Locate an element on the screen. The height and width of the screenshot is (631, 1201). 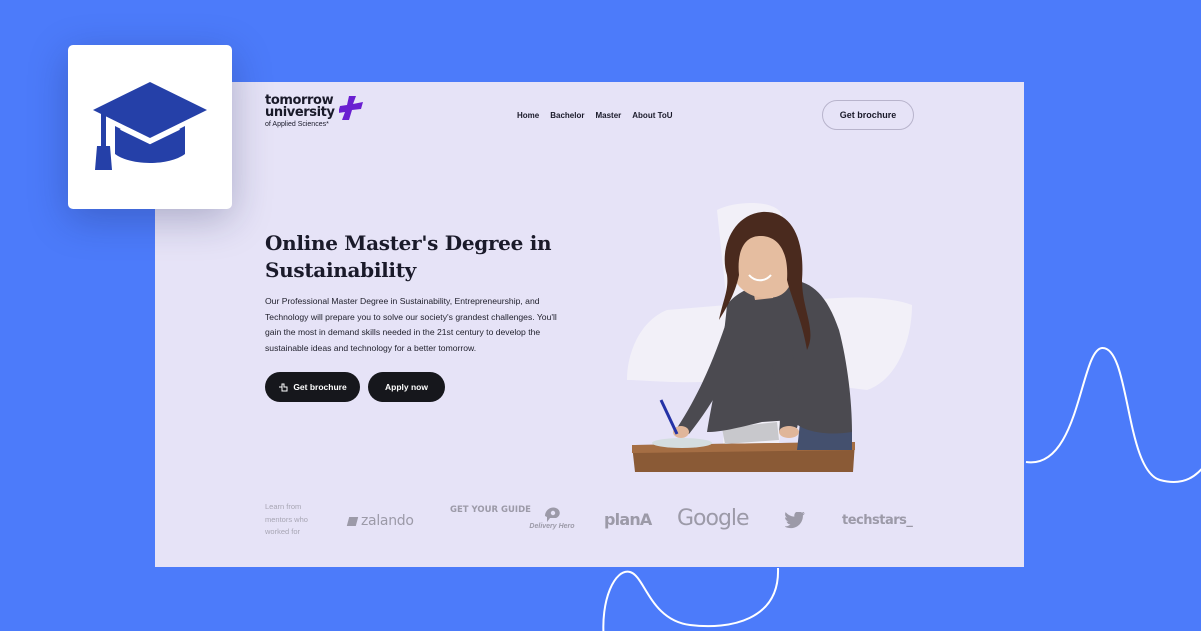
apply-now-button: Apply now is located at coordinates (406, 387).